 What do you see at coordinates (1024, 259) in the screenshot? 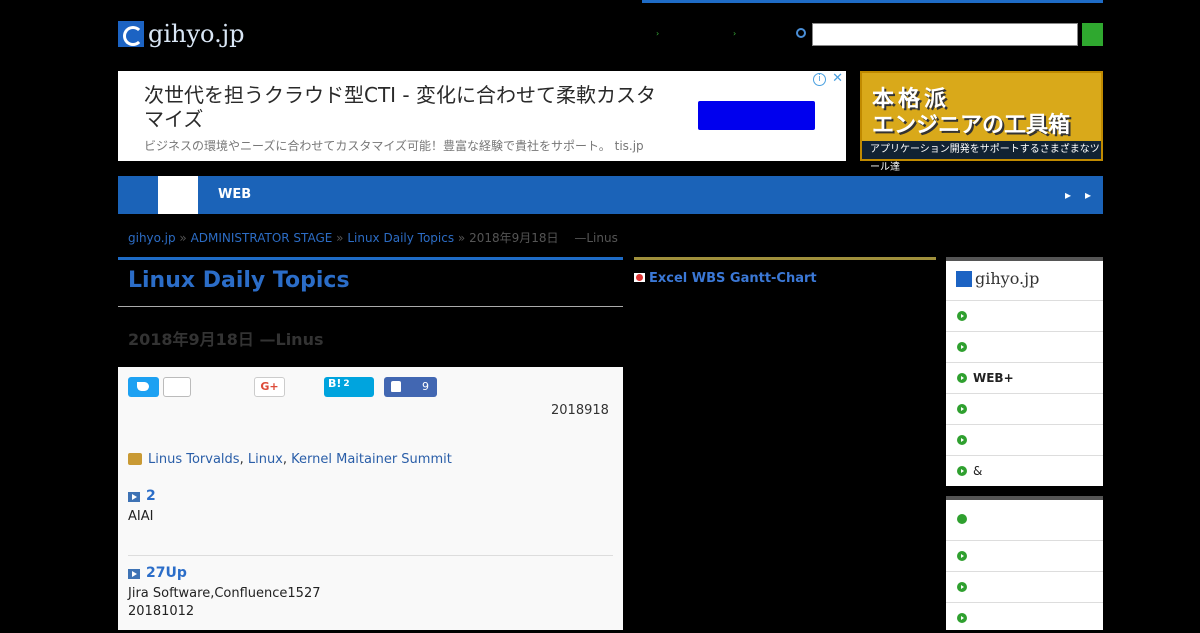
I see `sidebar-top-bar` at bounding box center [1024, 259].